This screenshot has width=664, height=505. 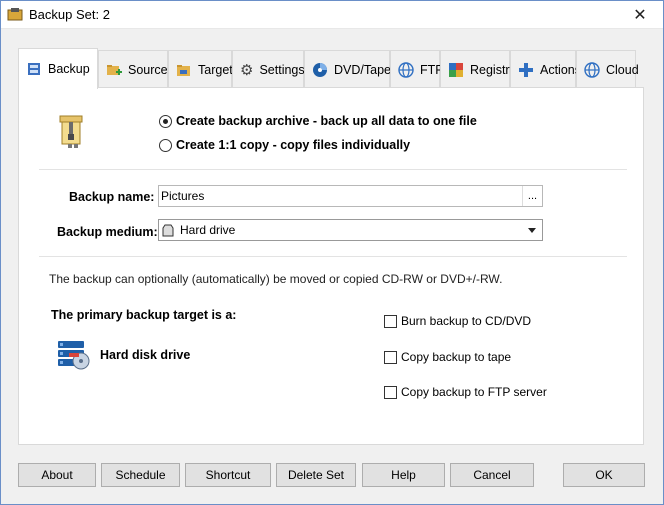 I want to click on ok-button: OK, so click(x=604, y=475).